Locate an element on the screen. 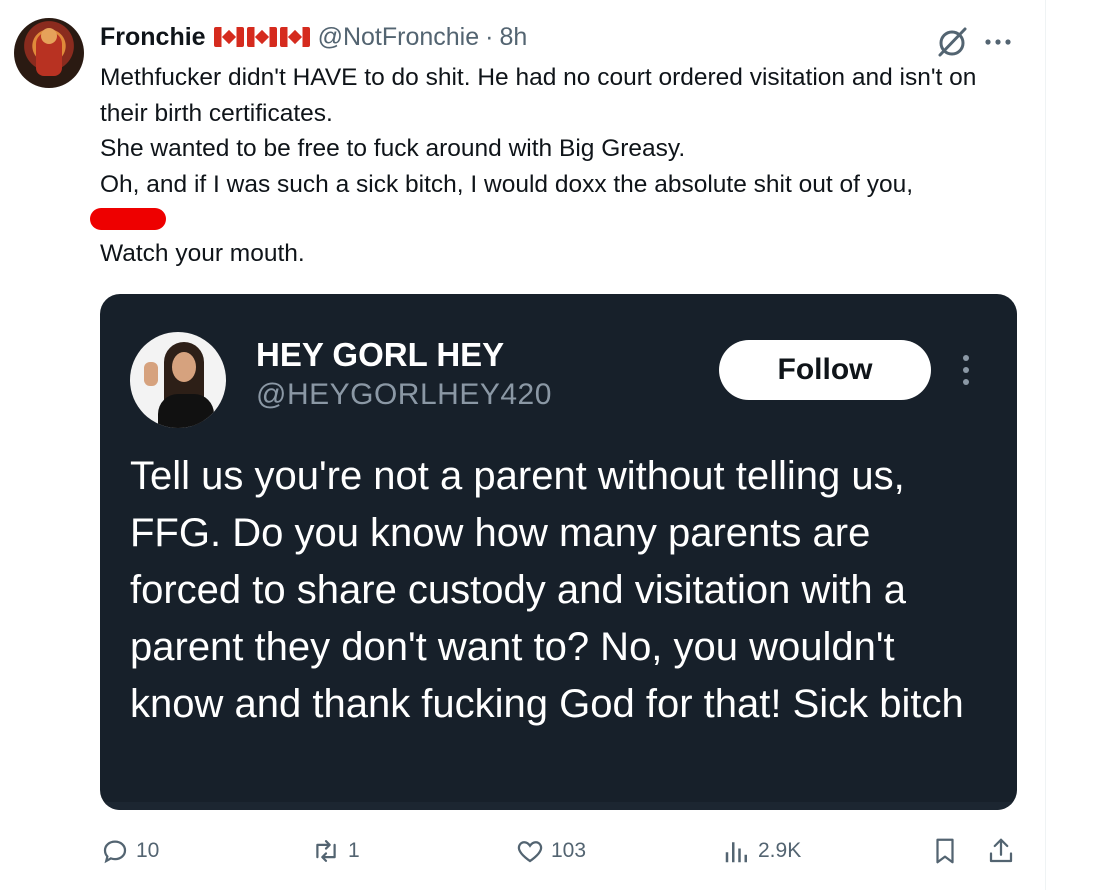 The width and height of the screenshot is (1098, 890). grok-icon is located at coordinates (952, 42).